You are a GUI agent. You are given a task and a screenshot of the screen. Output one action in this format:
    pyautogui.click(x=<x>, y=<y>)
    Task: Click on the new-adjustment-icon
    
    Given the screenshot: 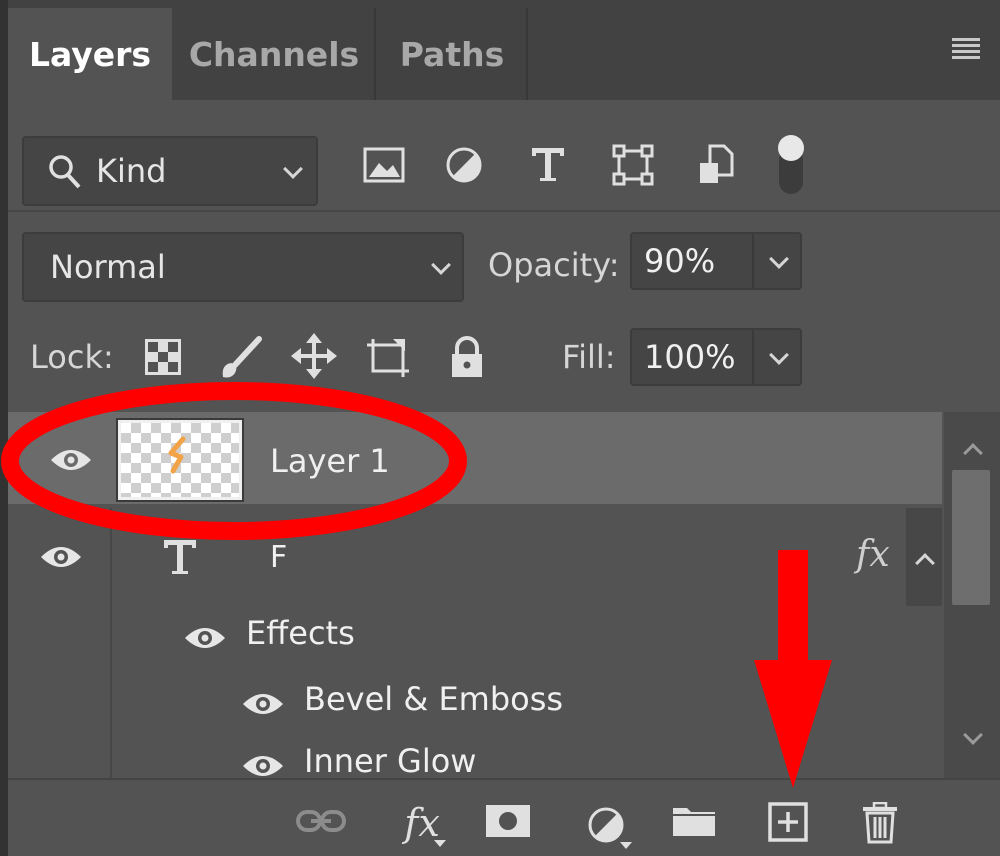 What is the action you would take?
    pyautogui.click(x=606, y=825)
    